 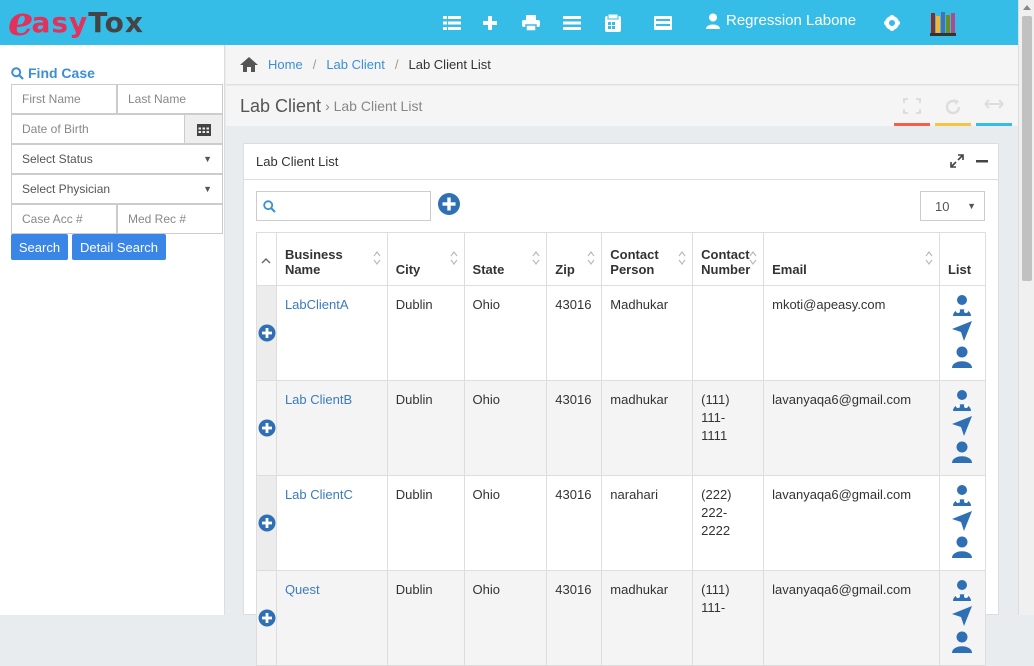 I want to click on table-list-icon, so click(x=572, y=23).